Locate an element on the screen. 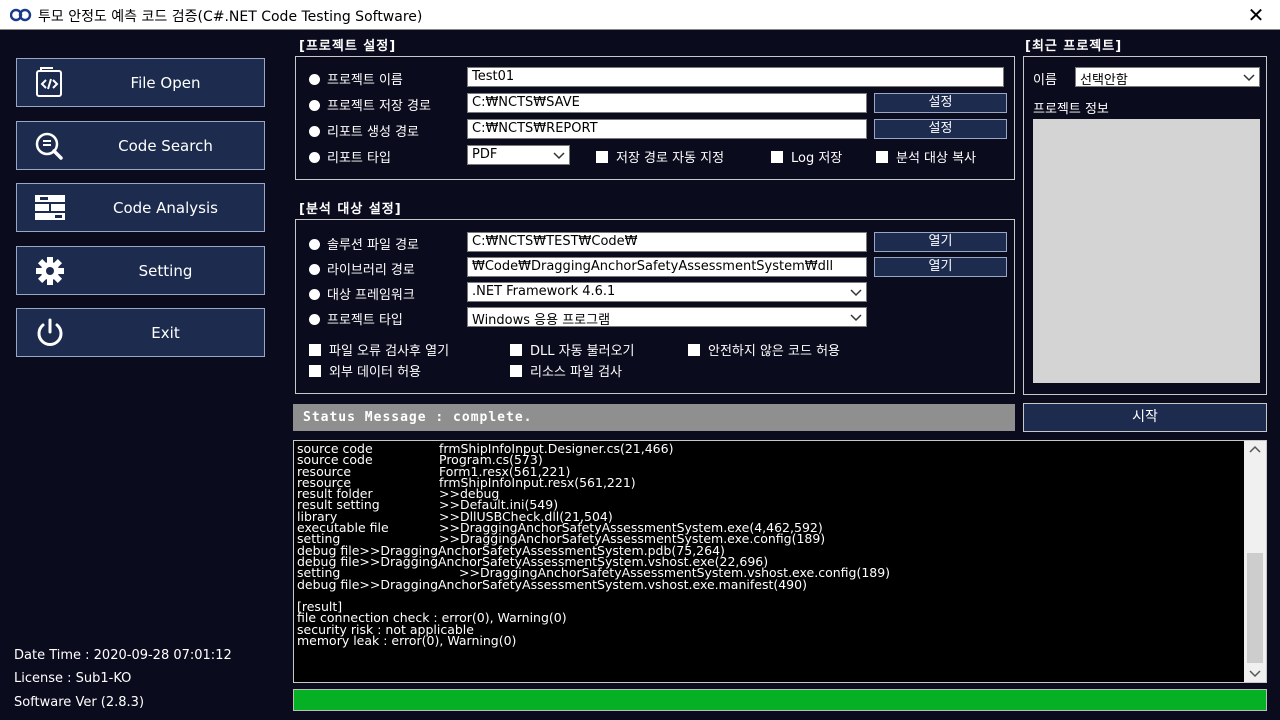  gear-icon is located at coordinates (50, 271).